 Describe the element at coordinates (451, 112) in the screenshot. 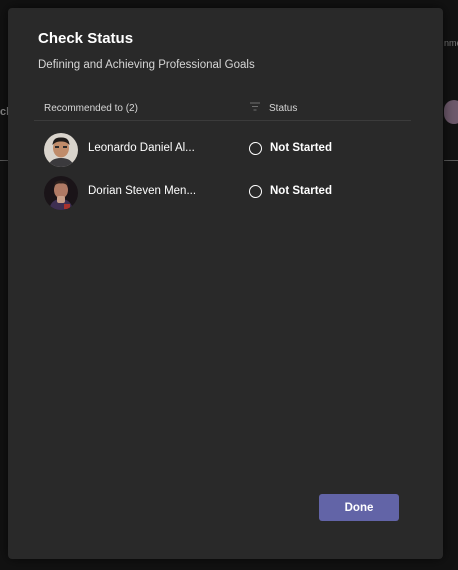

I see `background-avatar` at that location.